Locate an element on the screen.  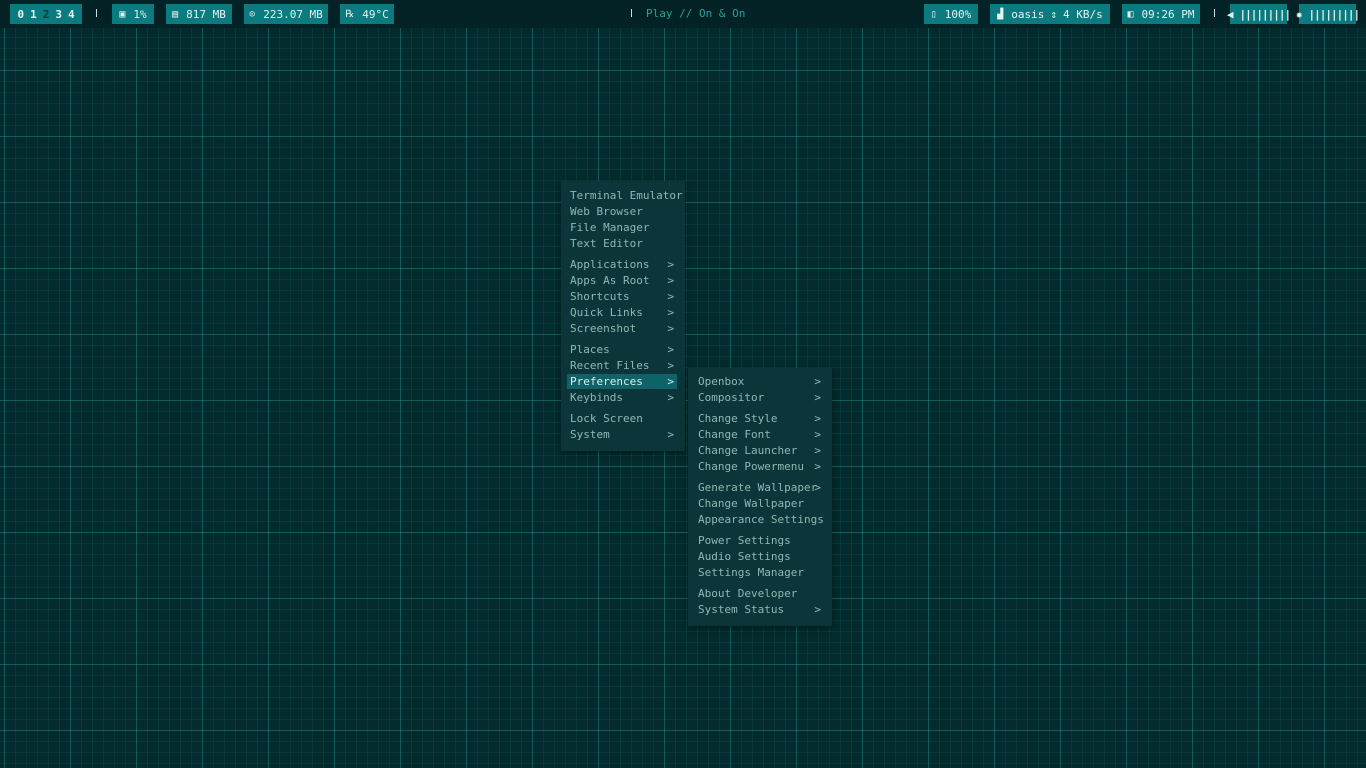
submenu-item-settings-manager: Settings Manager is located at coordinates (759, 572).